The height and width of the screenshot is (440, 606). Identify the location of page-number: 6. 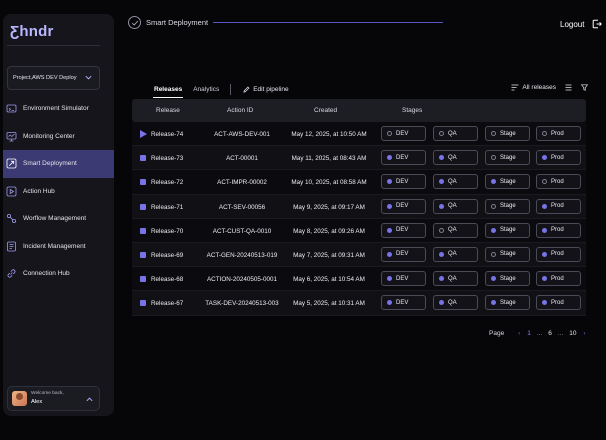
(550, 333).